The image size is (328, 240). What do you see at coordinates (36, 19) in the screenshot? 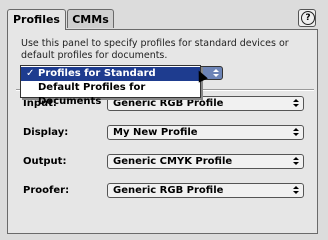
I see `tab-profiles: Profiles` at bounding box center [36, 19].